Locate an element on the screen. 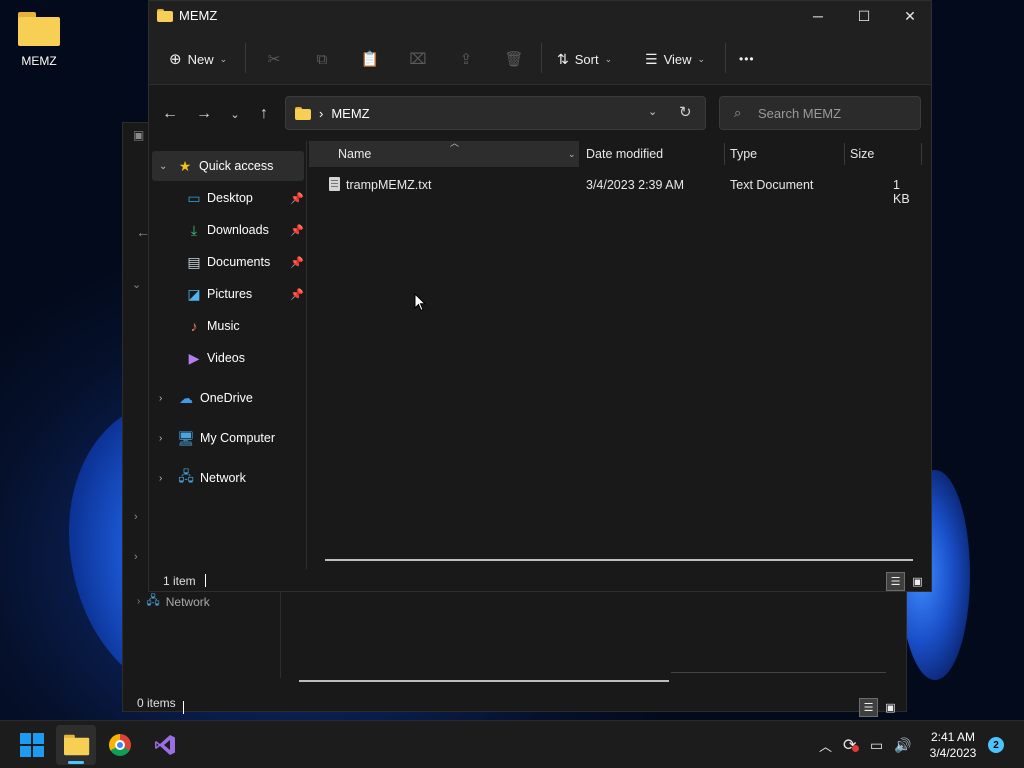  pictures-icon: ◪ is located at coordinates (194, 293).